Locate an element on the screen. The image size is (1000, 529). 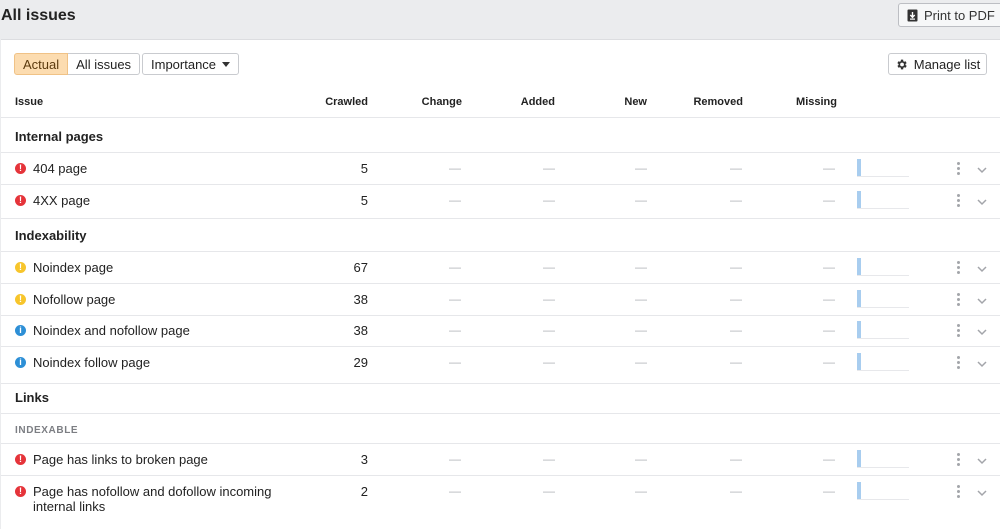
page-title: All issues is located at coordinates (38, 15).